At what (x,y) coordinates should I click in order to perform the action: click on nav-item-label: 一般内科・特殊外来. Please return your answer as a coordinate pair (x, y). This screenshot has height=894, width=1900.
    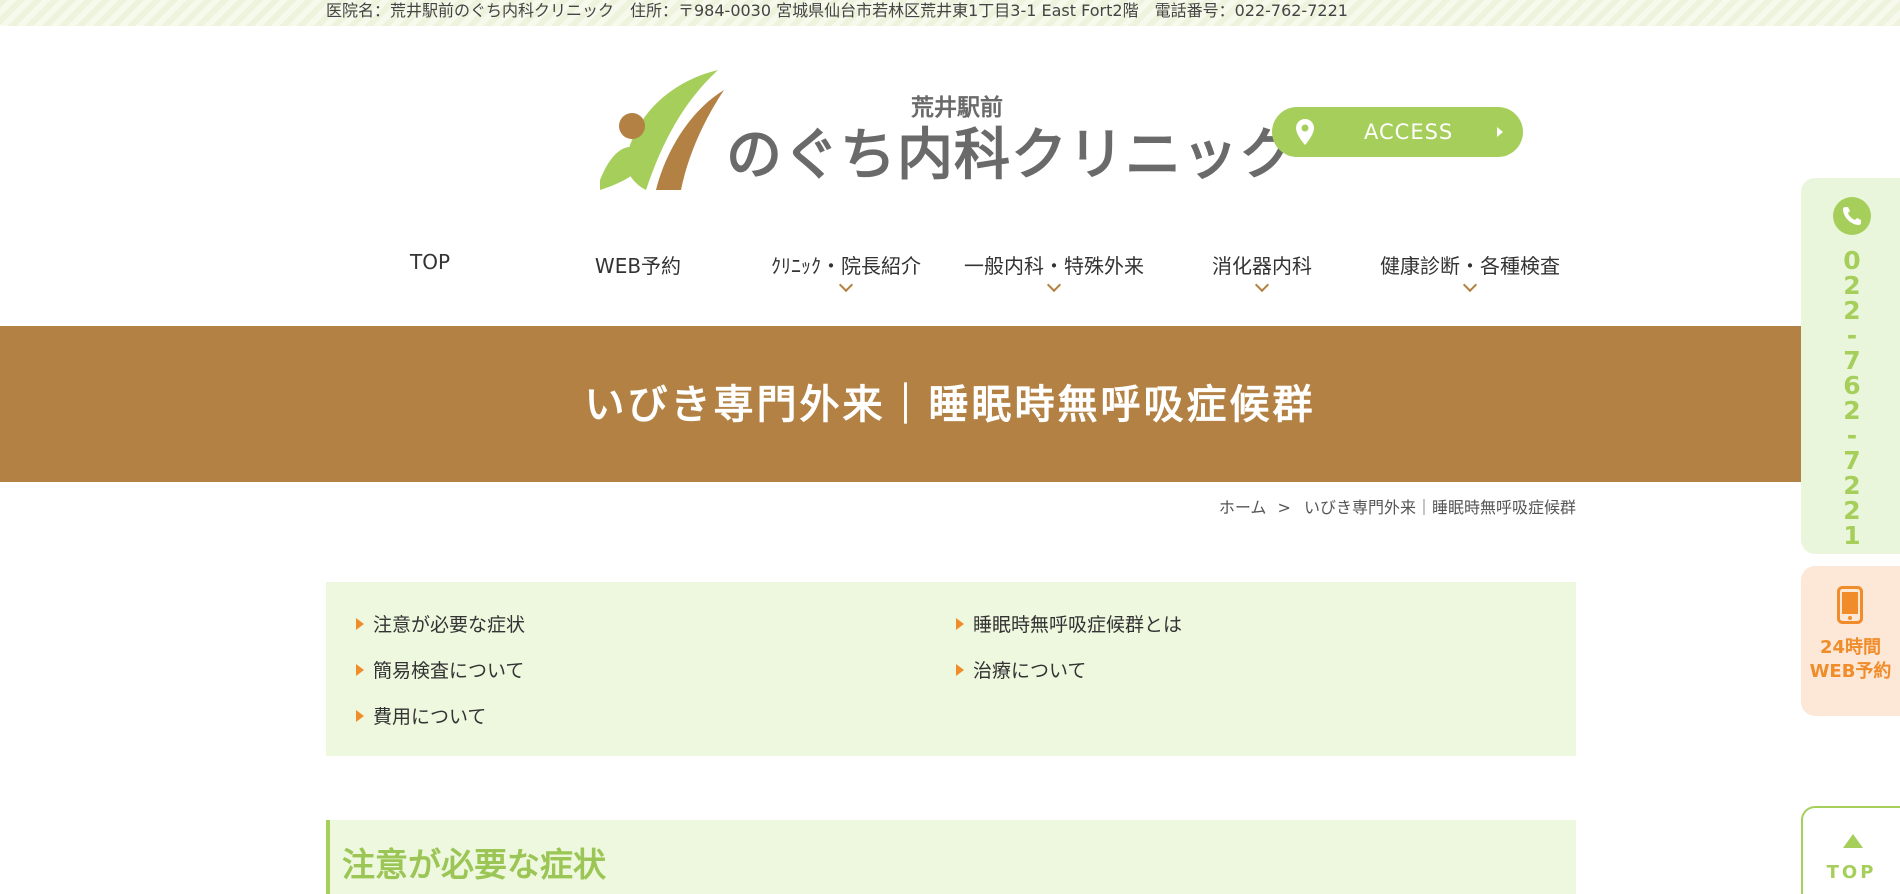
    Looking at the image, I should click on (1054, 266).